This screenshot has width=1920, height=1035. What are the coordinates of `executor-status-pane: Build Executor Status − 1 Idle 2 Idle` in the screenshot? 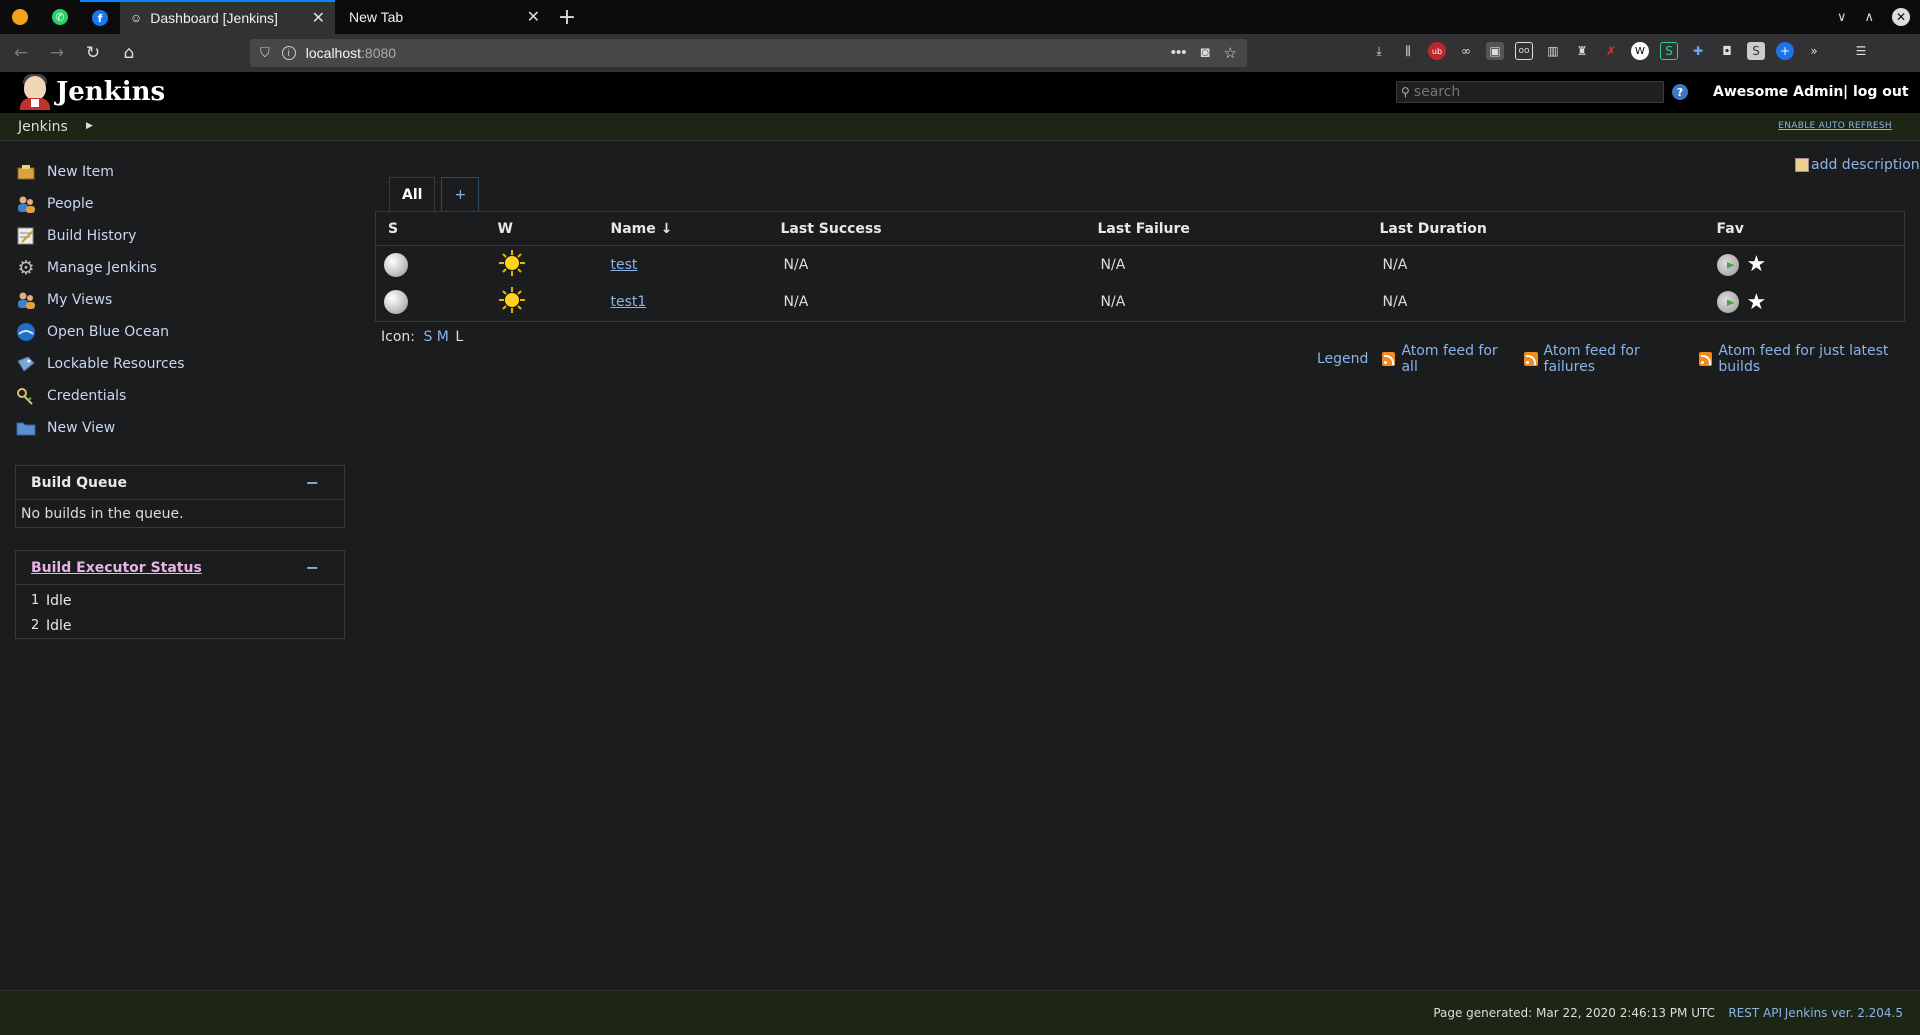 It's located at (180, 594).